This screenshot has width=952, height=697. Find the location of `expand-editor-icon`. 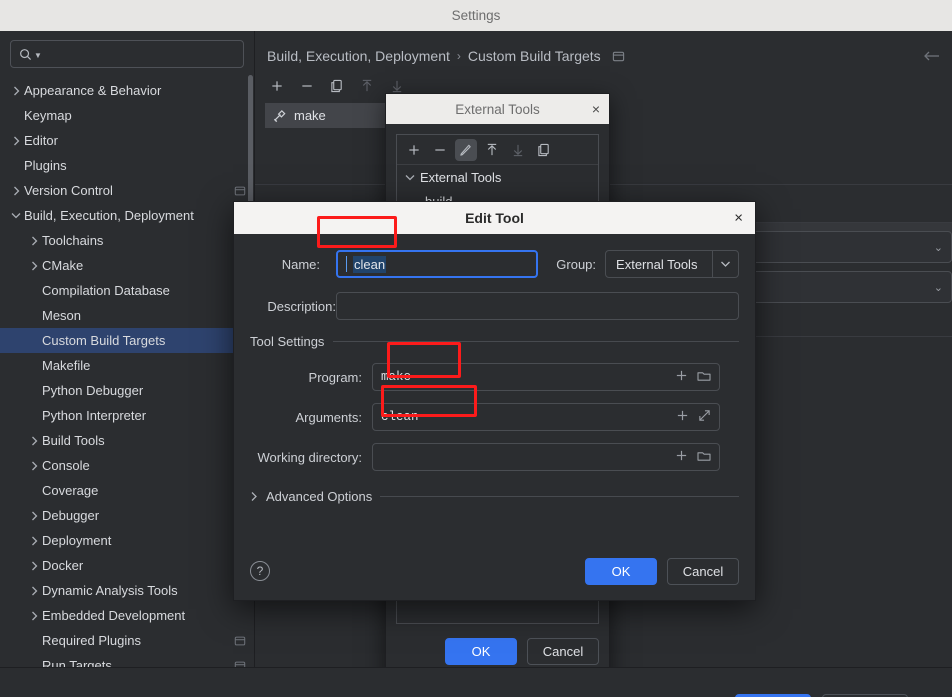

expand-editor-icon is located at coordinates (704, 417).